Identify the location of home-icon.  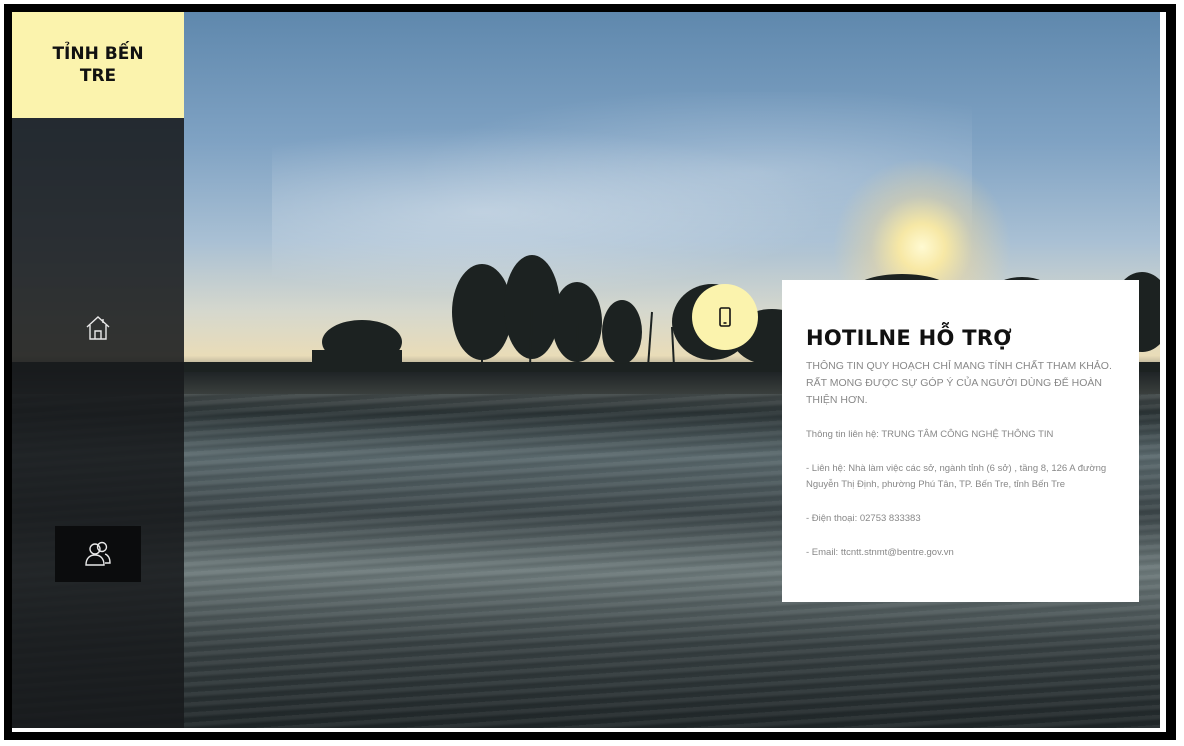
(98, 328).